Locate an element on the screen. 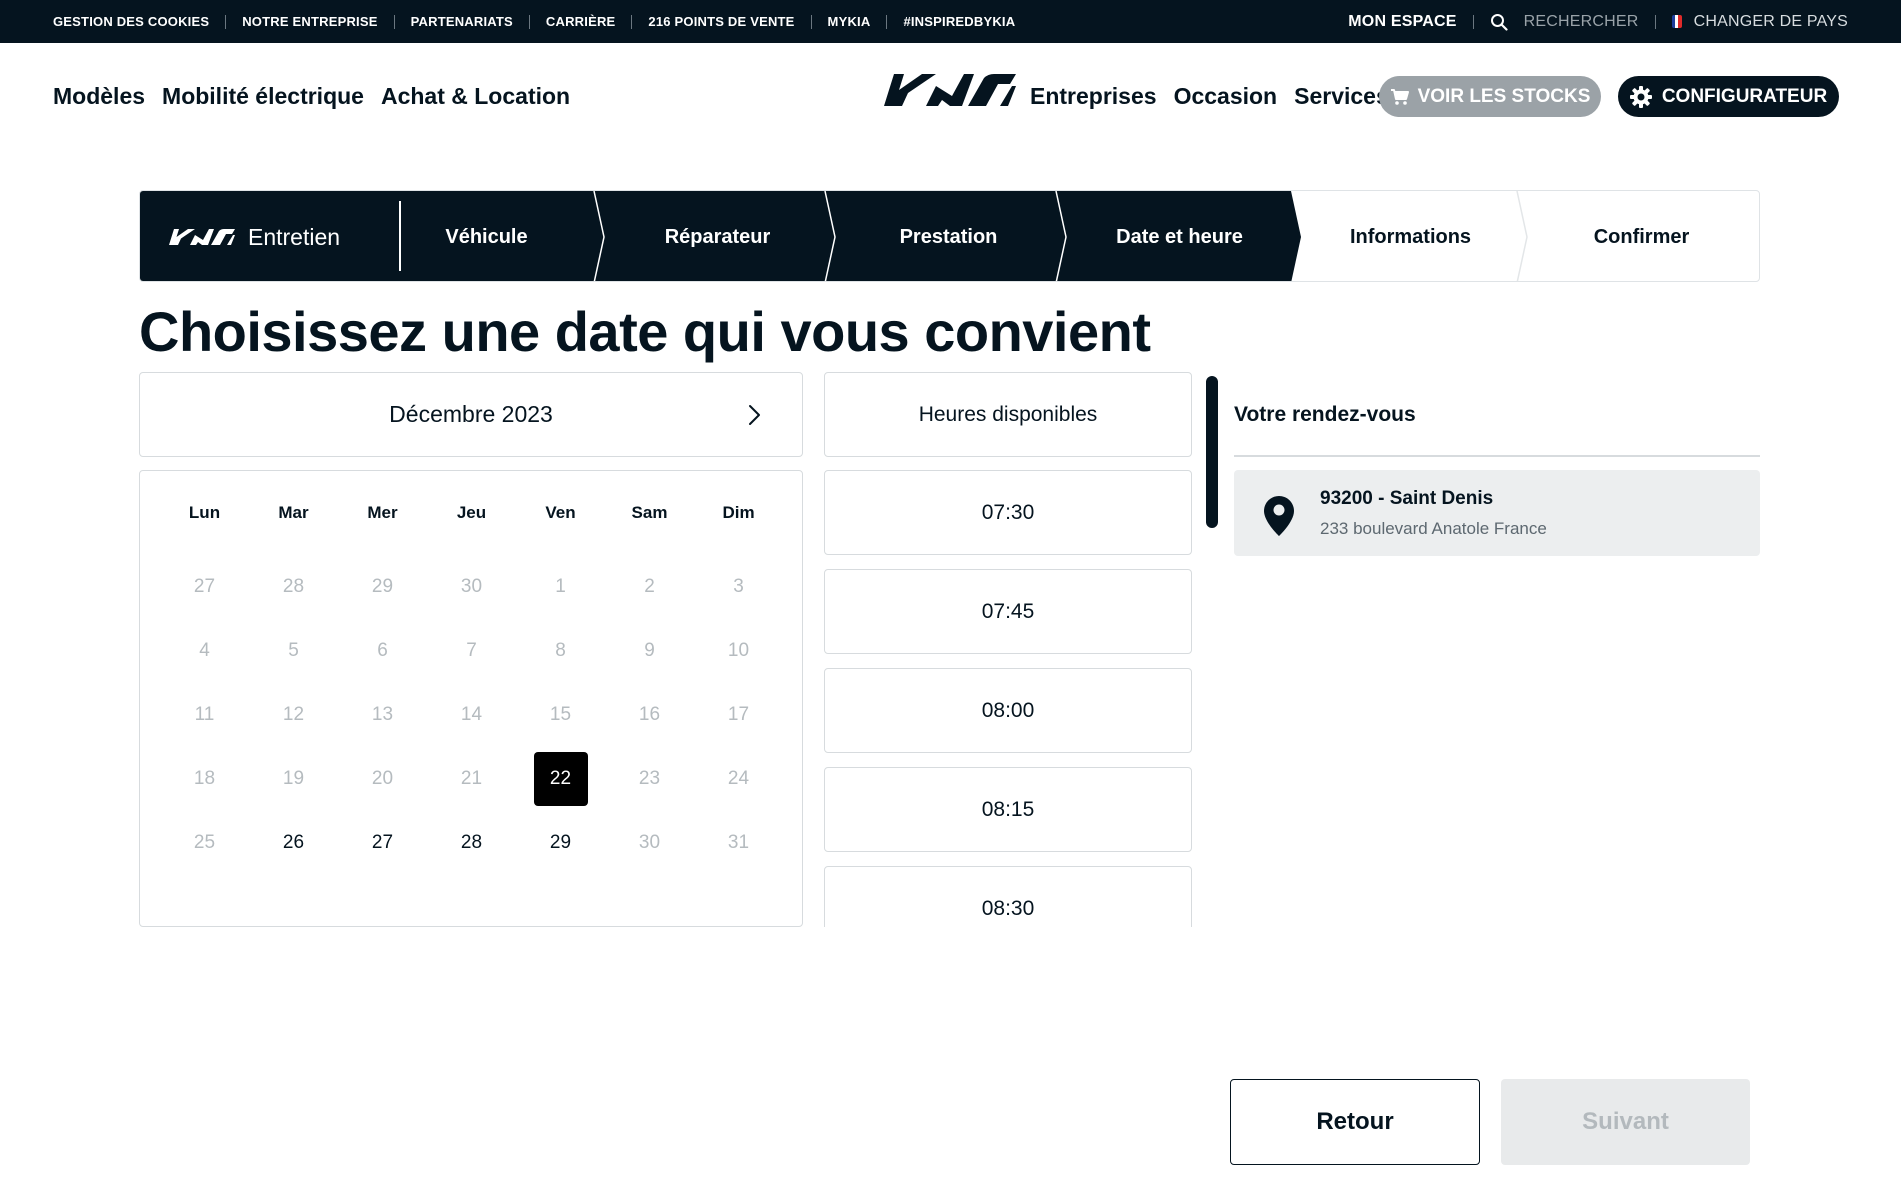 The image size is (1901, 1200). calendar-week: 18 19 20 21 22 23 24 is located at coordinates (472, 779).